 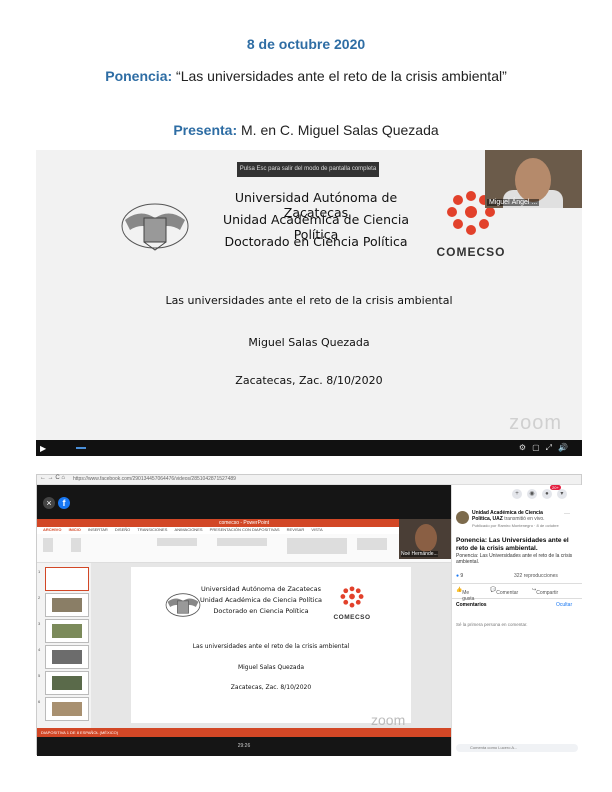 I want to click on tab-animaciones: ANIMACIONES, so click(x=189, y=529).